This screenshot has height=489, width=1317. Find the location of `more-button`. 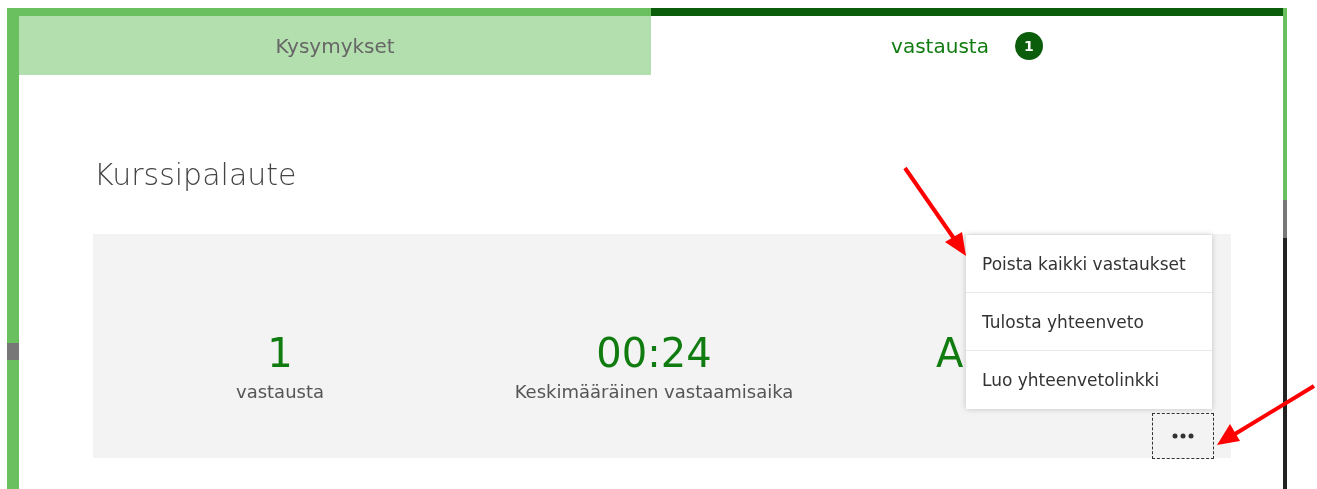

more-button is located at coordinates (1183, 436).